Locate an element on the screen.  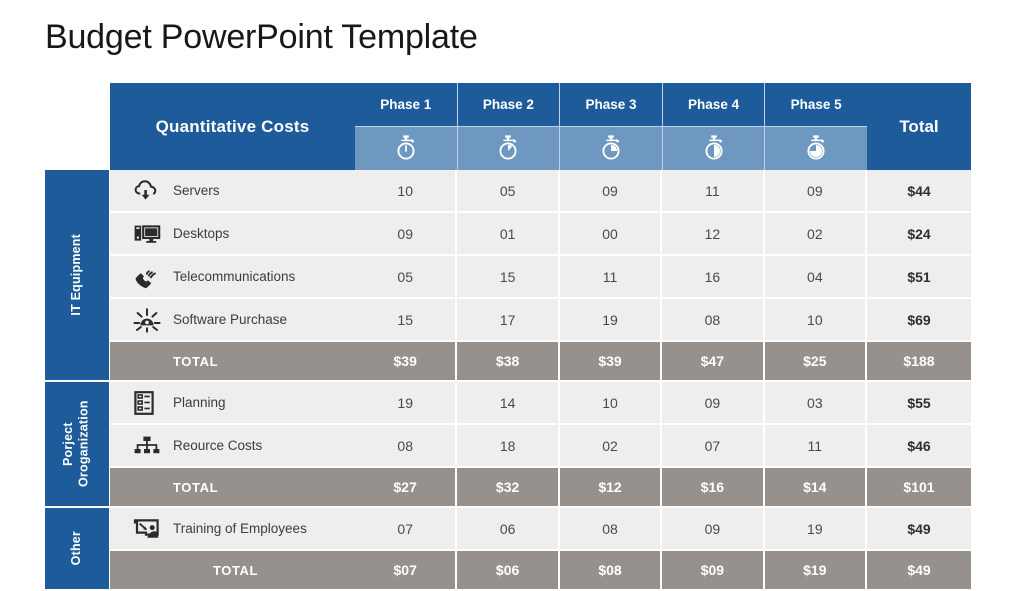
row-label-cell: Software Purchase is located at coordinates (232, 319).